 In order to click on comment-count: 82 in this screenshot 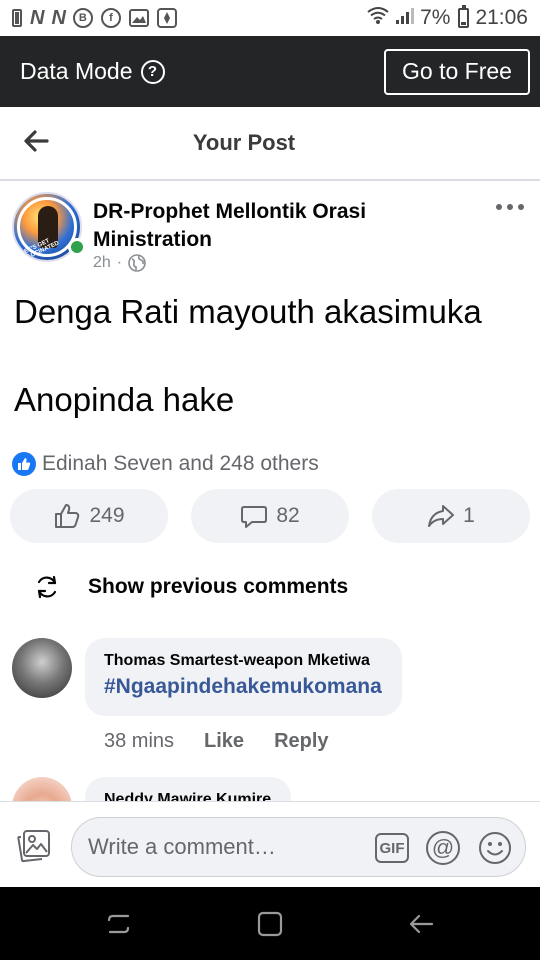, I will do `click(288, 515)`.